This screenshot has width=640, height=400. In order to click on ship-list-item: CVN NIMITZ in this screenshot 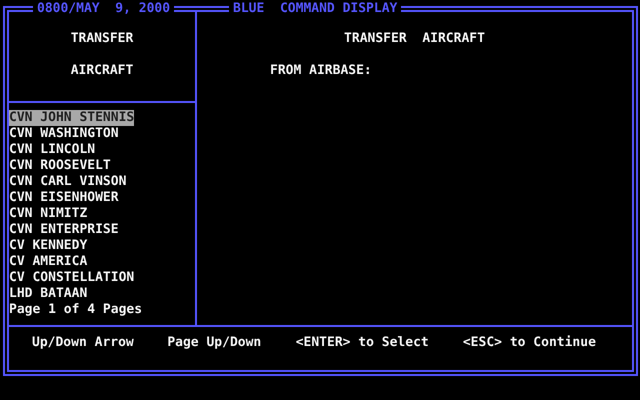, I will do `click(48, 214)`.